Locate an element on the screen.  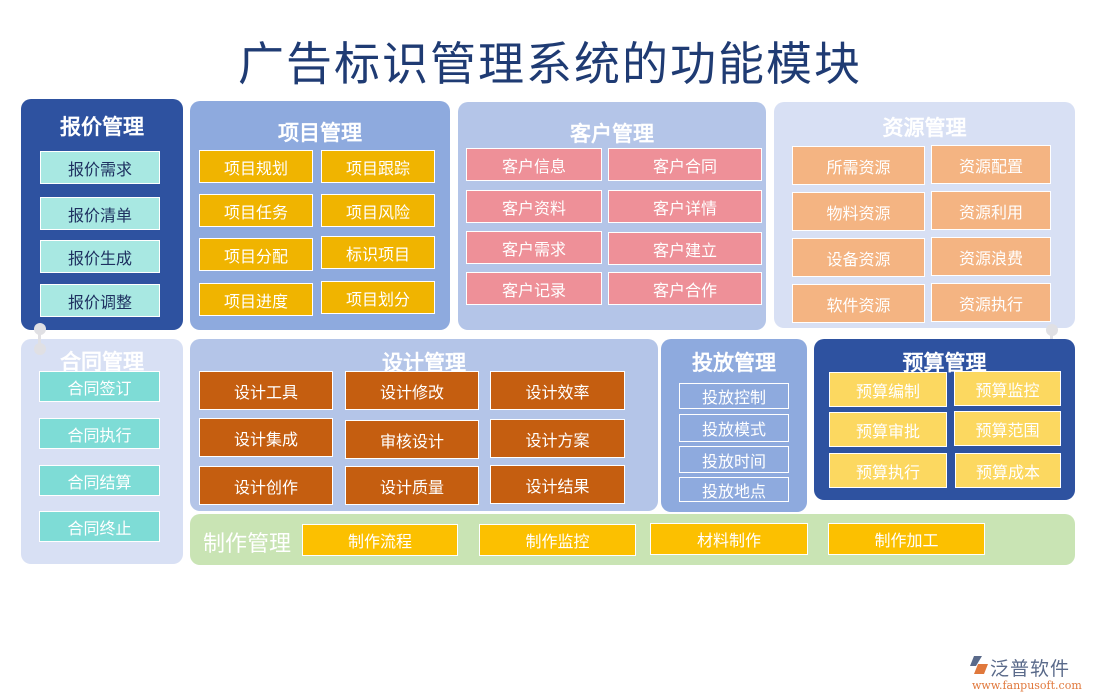
budget-item: 预算成本 is located at coordinates (1008, 470).